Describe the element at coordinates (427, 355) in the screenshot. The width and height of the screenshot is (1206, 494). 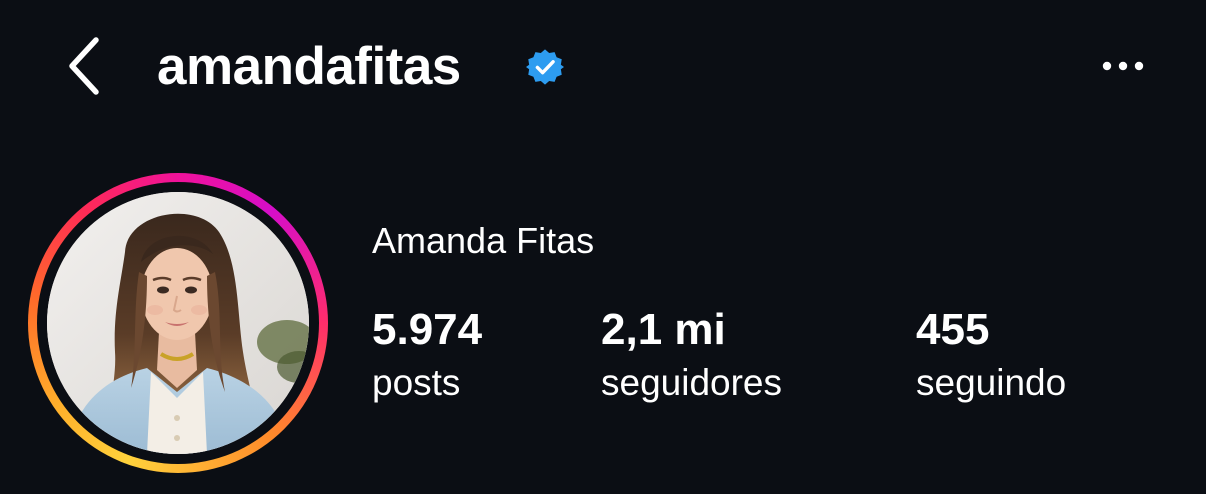
I see `posts-stat: 5.974 posts` at that location.